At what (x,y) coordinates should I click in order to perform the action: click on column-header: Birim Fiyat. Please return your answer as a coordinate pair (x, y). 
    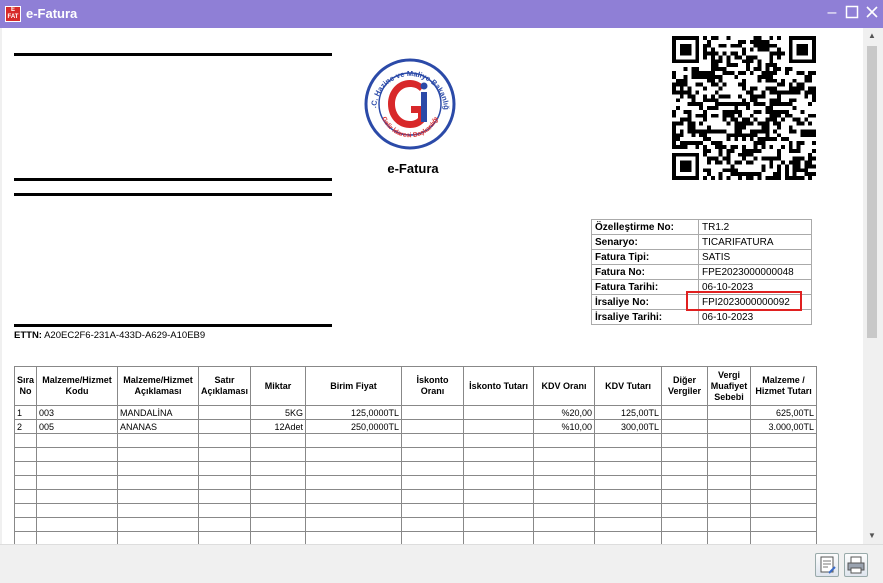
    Looking at the image, I should click on (354, 386).